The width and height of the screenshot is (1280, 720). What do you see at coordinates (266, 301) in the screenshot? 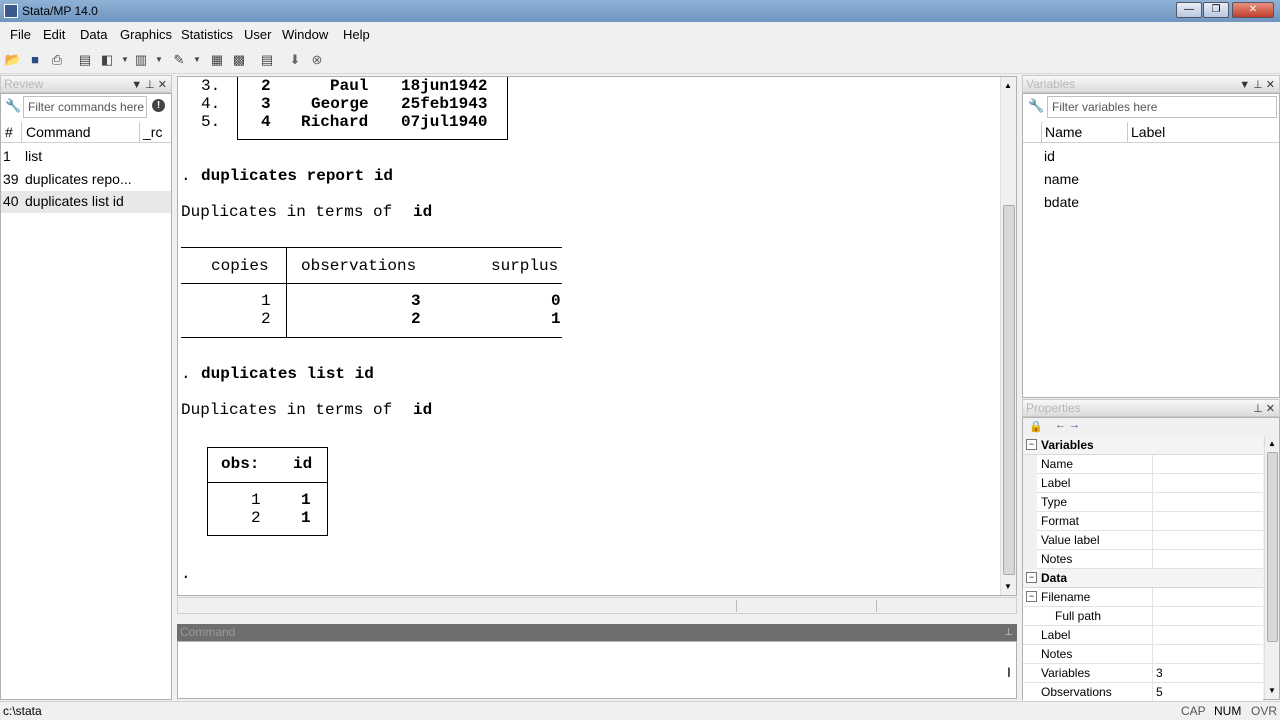
I see `report-cell: 1` at bounding box center [266, 301].